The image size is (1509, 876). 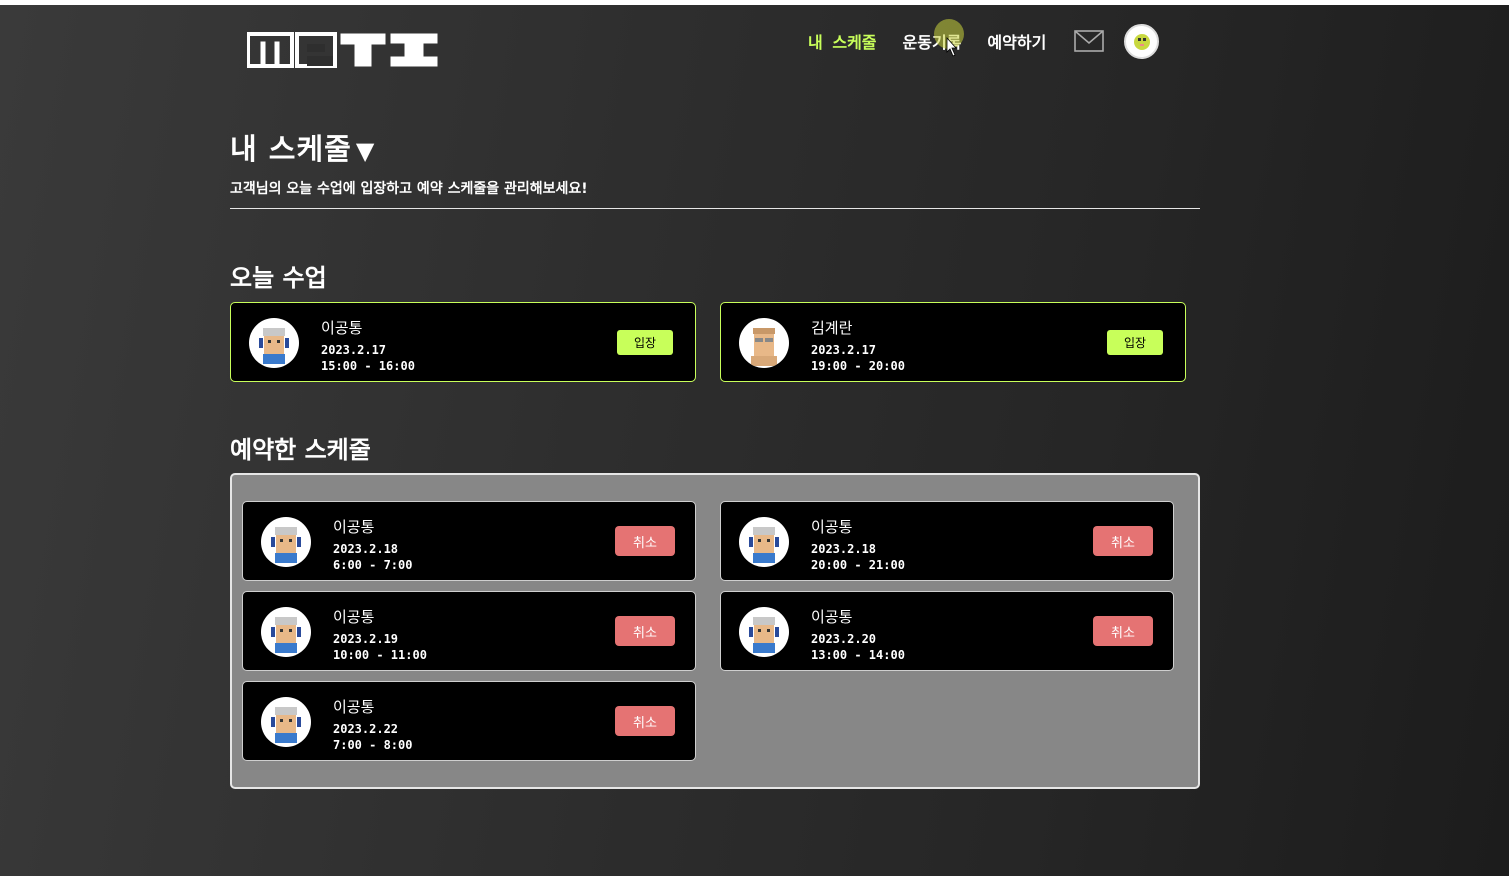 I want to click on class-time: 7:00 - 8:00, so click(x=373, y=745).